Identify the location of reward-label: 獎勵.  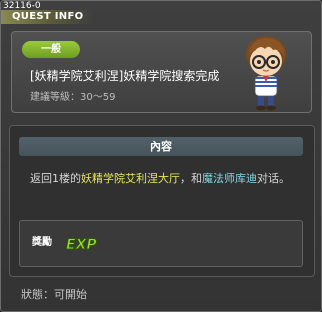
(42, 242).